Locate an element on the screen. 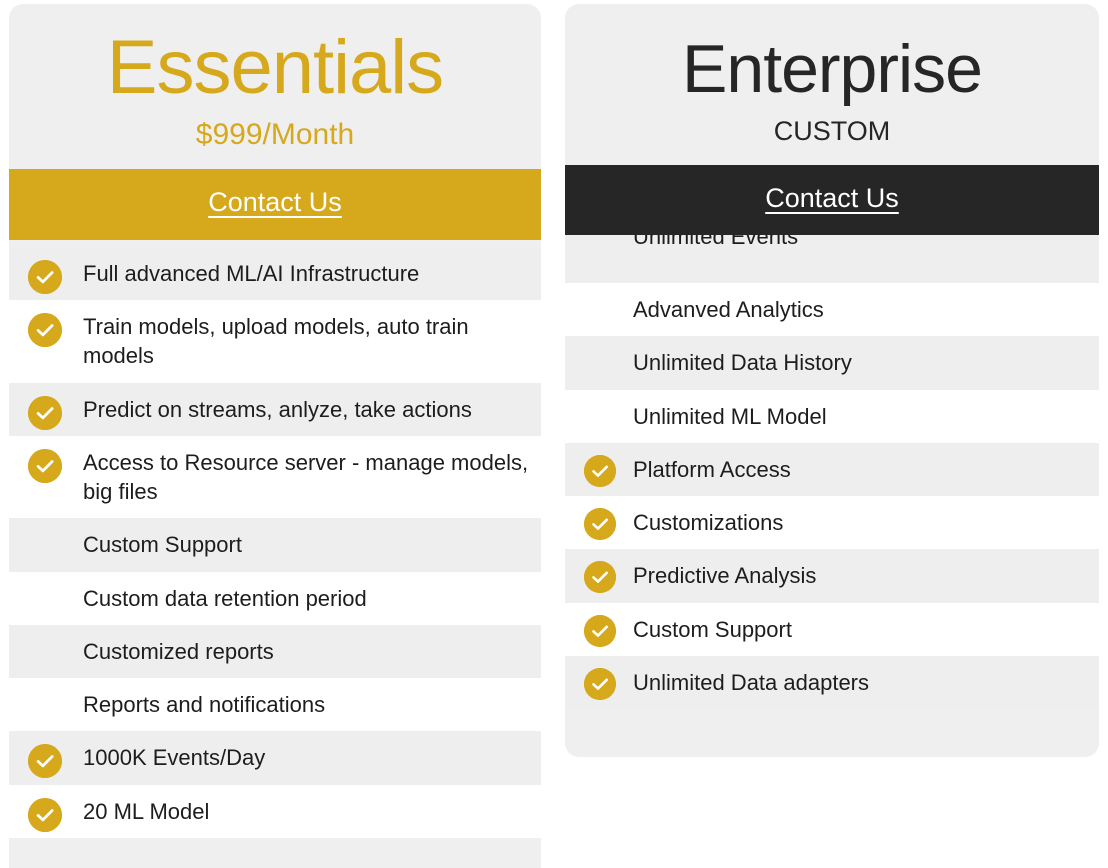 The image size is (1108, 868). feature-row: Reports and notifications is located at coordinates (275, 705).